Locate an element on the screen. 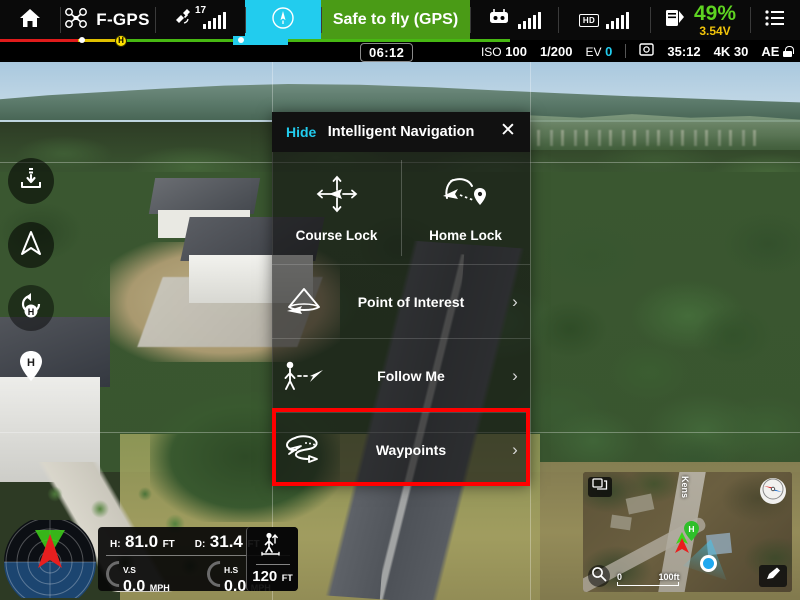 The width and height of the screenshot is (800, 600). shutter-setting: 1/200 is located at coordinates (556, 51).